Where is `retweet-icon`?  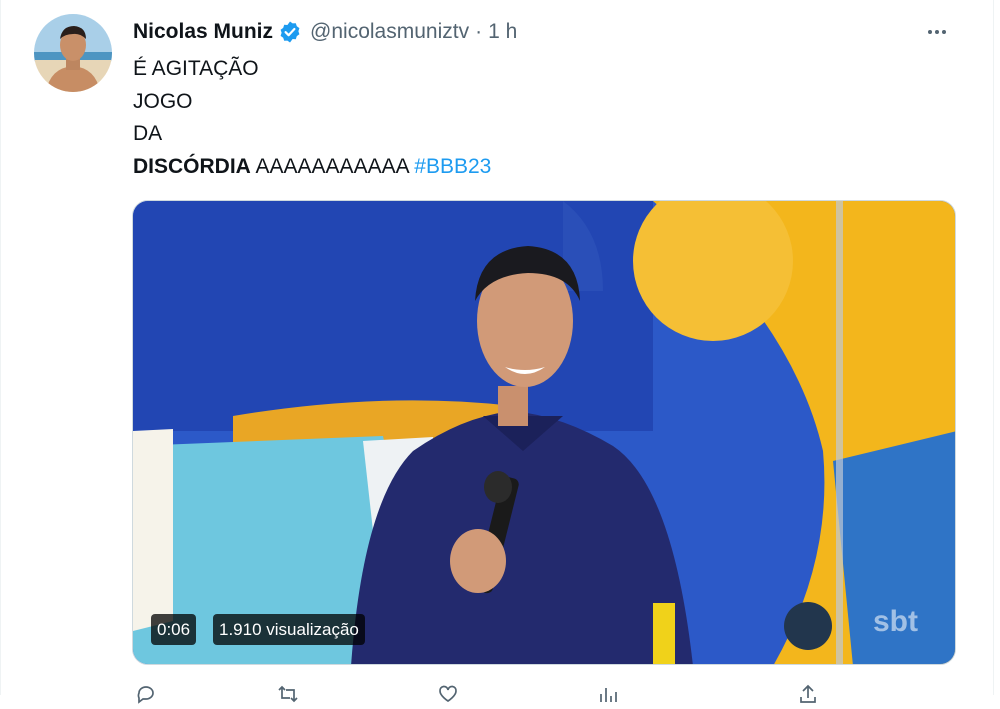
retweet-icon is located at coordinates (288, 694).